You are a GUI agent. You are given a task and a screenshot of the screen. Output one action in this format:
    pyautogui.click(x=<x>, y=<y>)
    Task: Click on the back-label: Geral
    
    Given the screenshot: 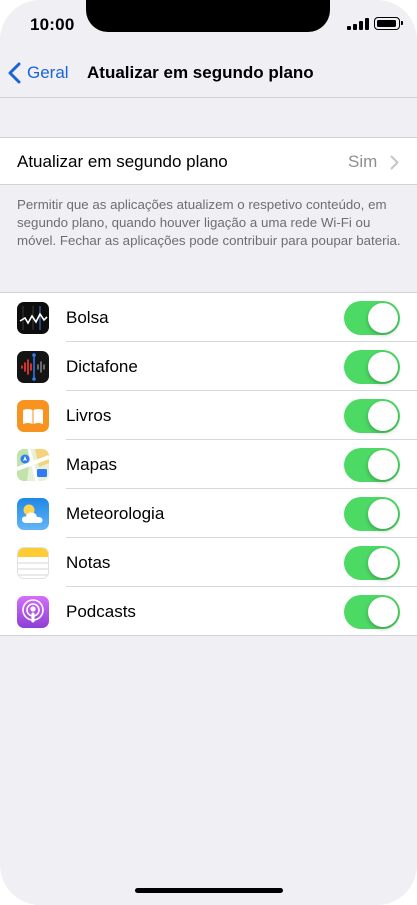 What is the action you would take?
    pyautogui.click(x=48, y=72)
    